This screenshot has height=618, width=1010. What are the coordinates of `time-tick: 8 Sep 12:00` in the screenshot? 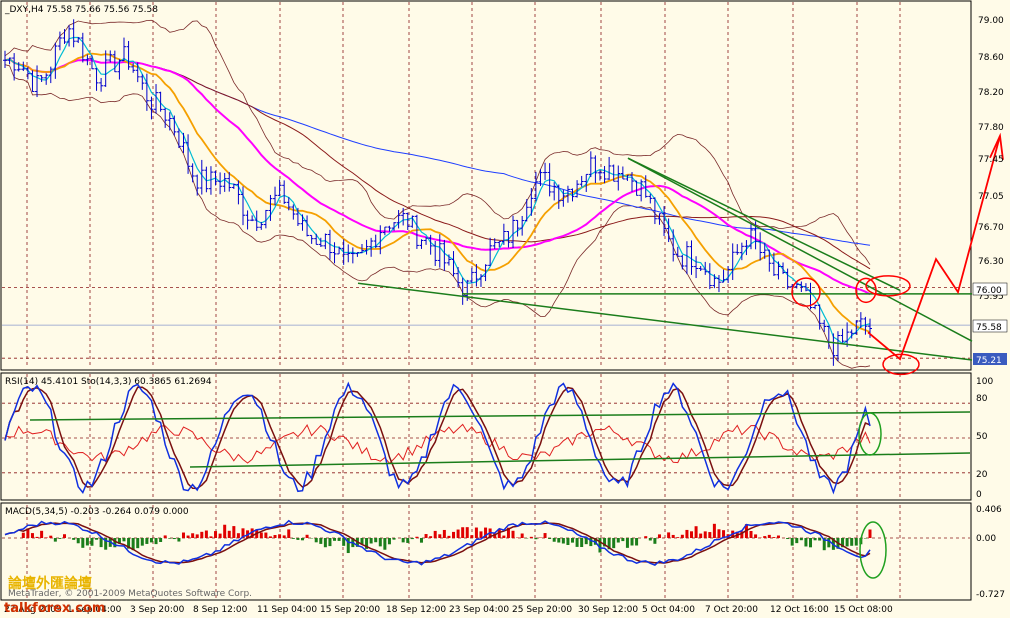 It's located at (220, 610).